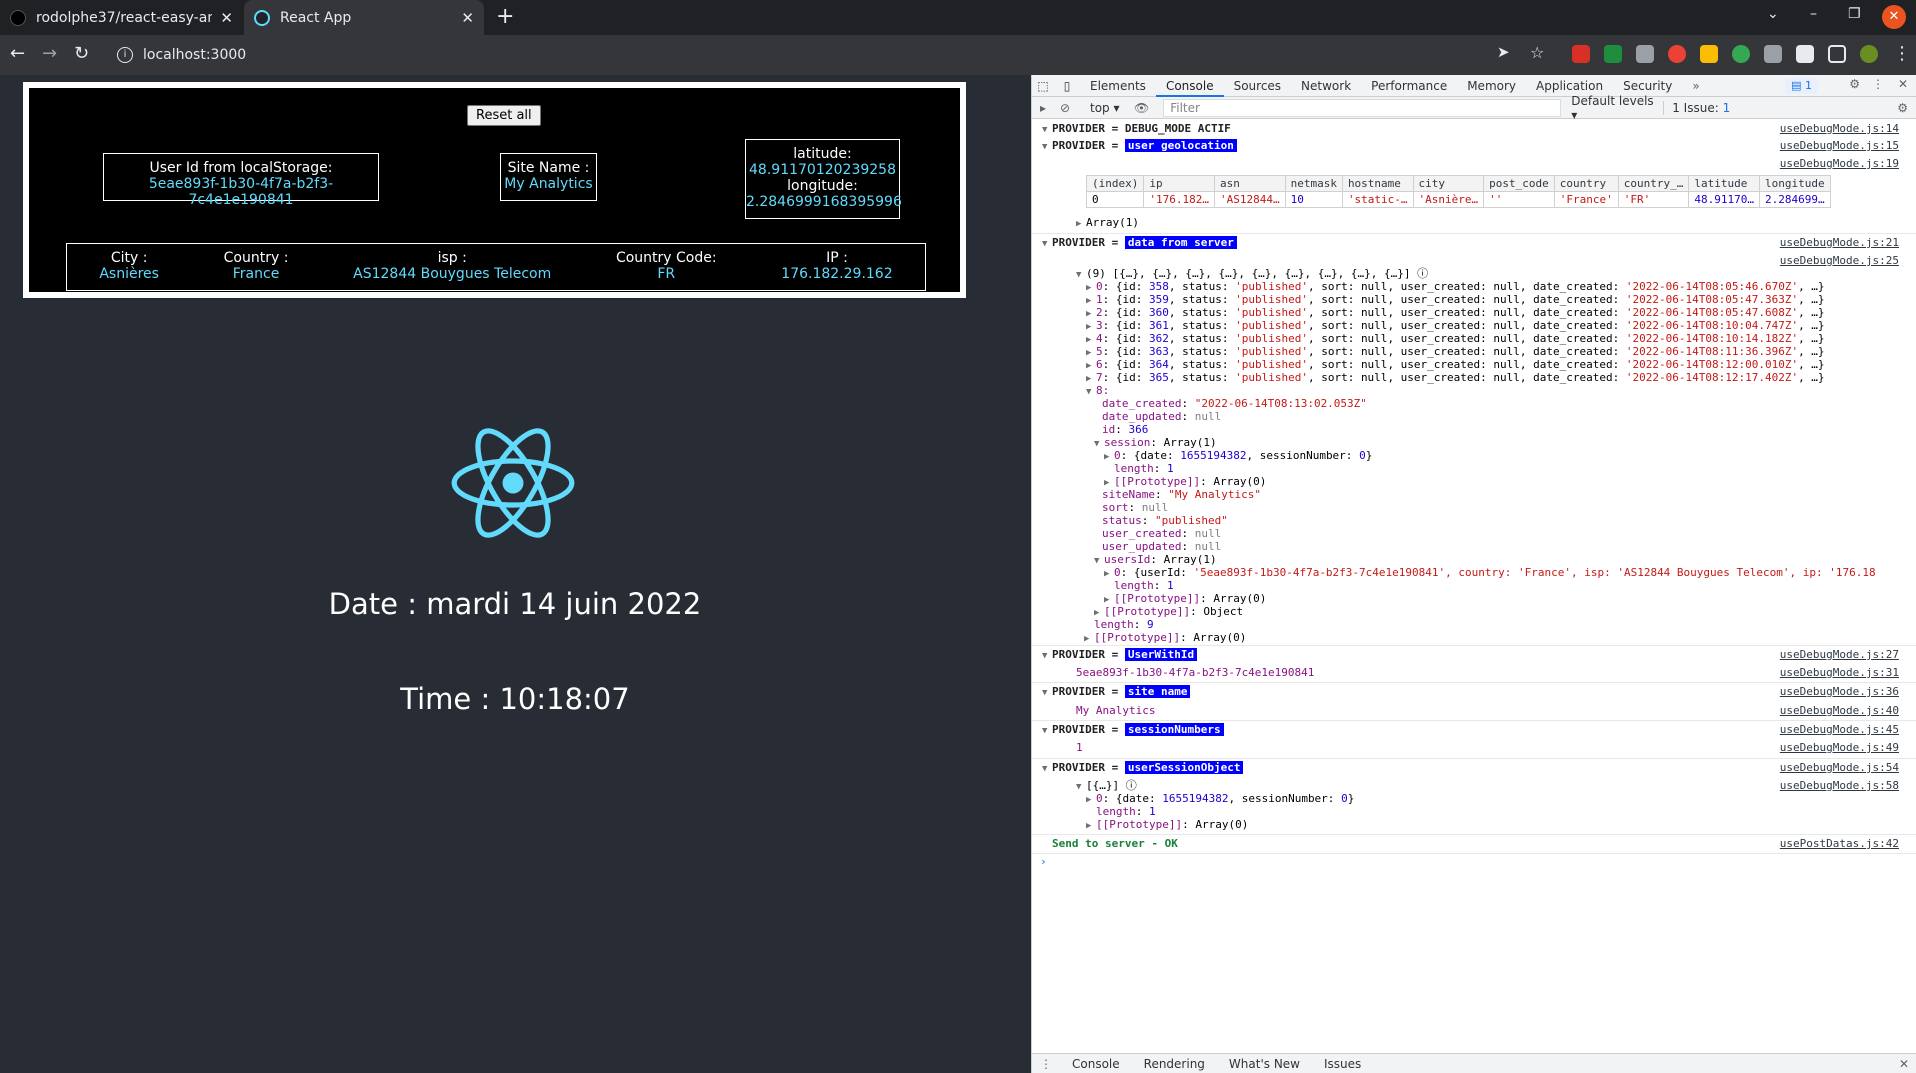 The width and height of the screenshot is (1916, 1073). Describe the element at coordinates (1813, 14) in the screenshot. I see `minimize-icon: –` at that location.